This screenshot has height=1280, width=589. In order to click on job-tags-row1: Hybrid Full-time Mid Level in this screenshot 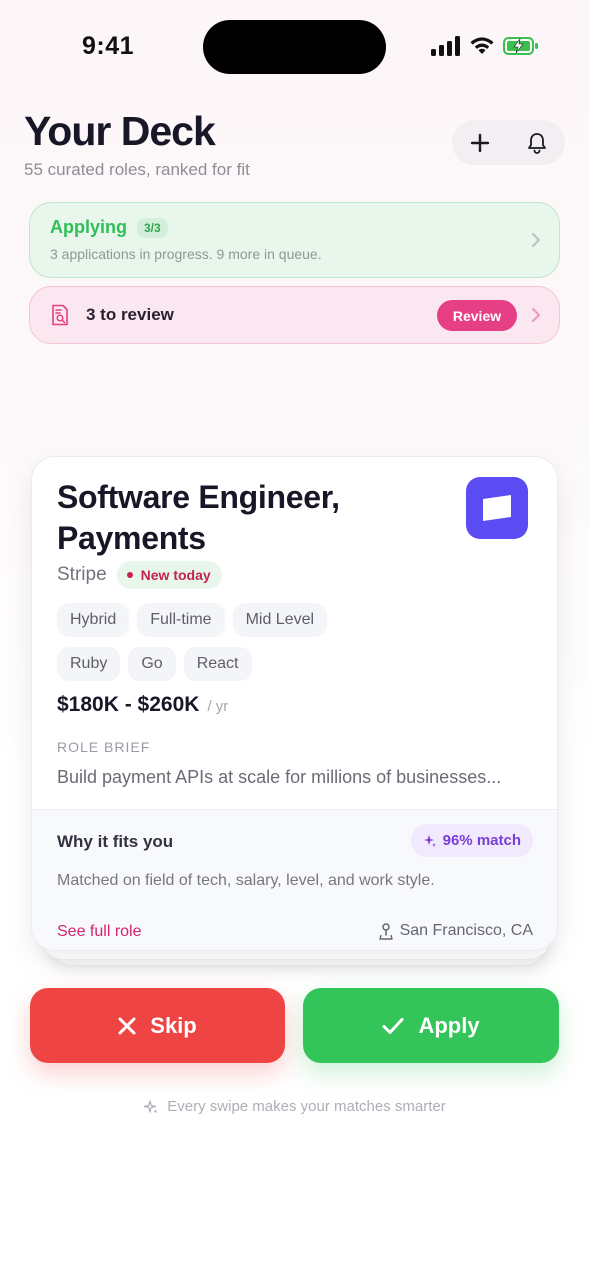, I will do `click(297, 620)`.